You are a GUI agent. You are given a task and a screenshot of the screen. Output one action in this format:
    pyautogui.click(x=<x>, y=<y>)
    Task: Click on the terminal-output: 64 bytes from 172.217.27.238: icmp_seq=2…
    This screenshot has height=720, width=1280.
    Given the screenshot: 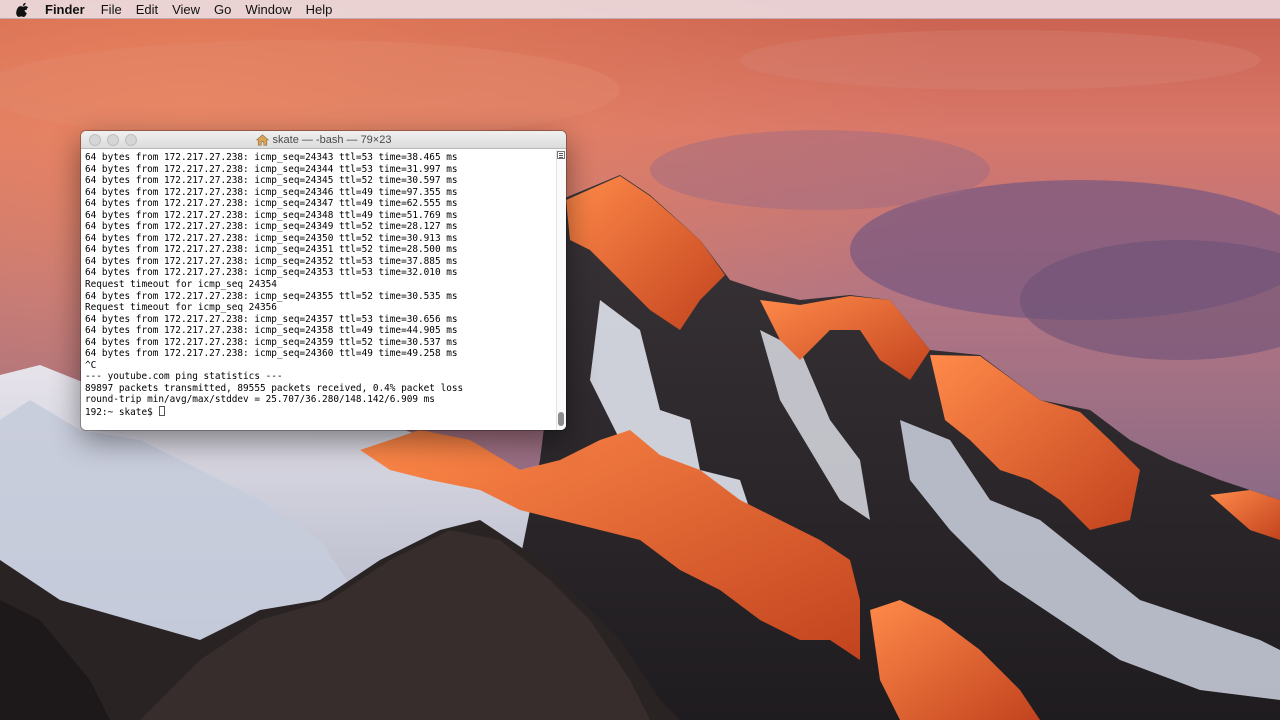 What is the action you would take?
    pyautogui.click(x=319, y=290)
    